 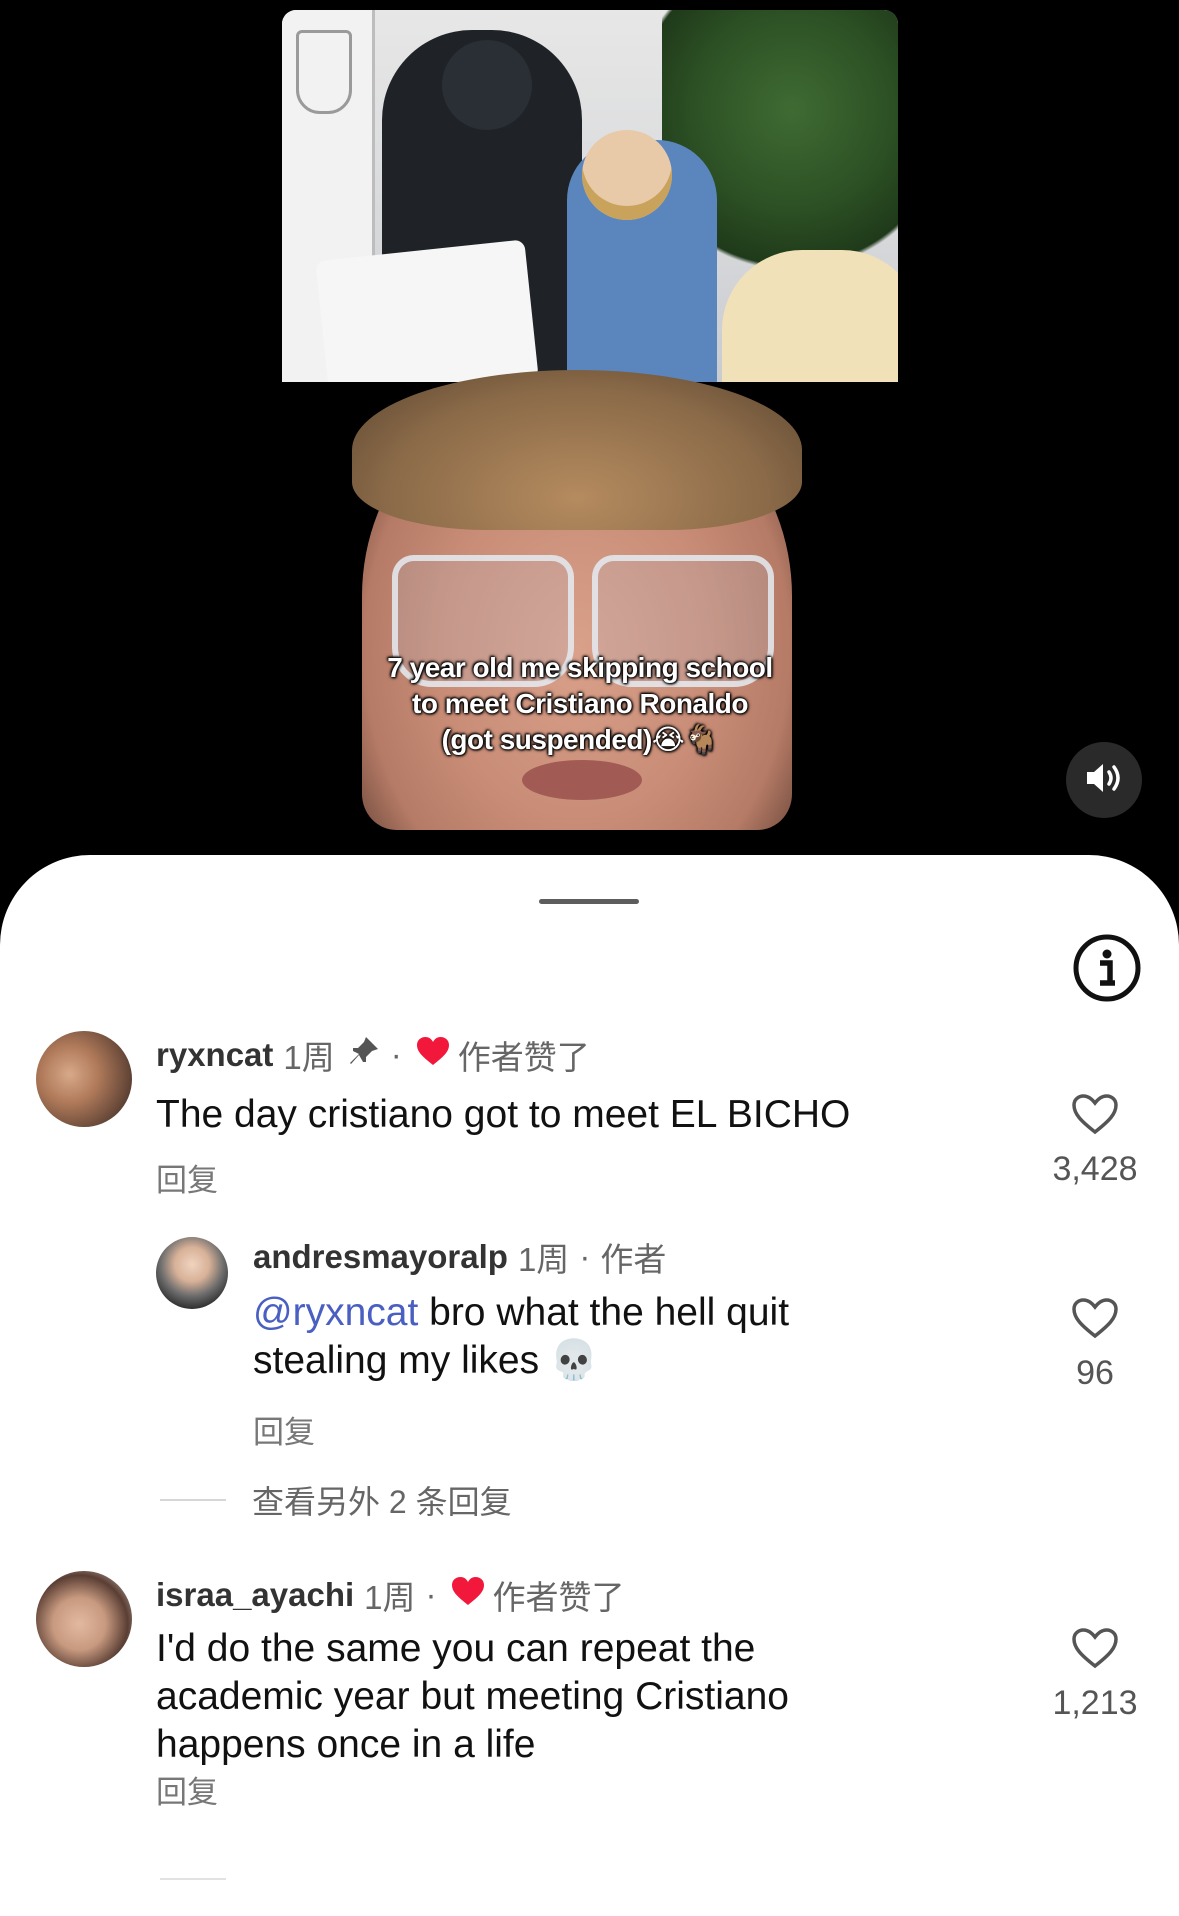 What do you see at coordinates (255, 1595) in the screenshot?
I see `comment-username: israa_ayachi` at bounding box center [255, 1595].